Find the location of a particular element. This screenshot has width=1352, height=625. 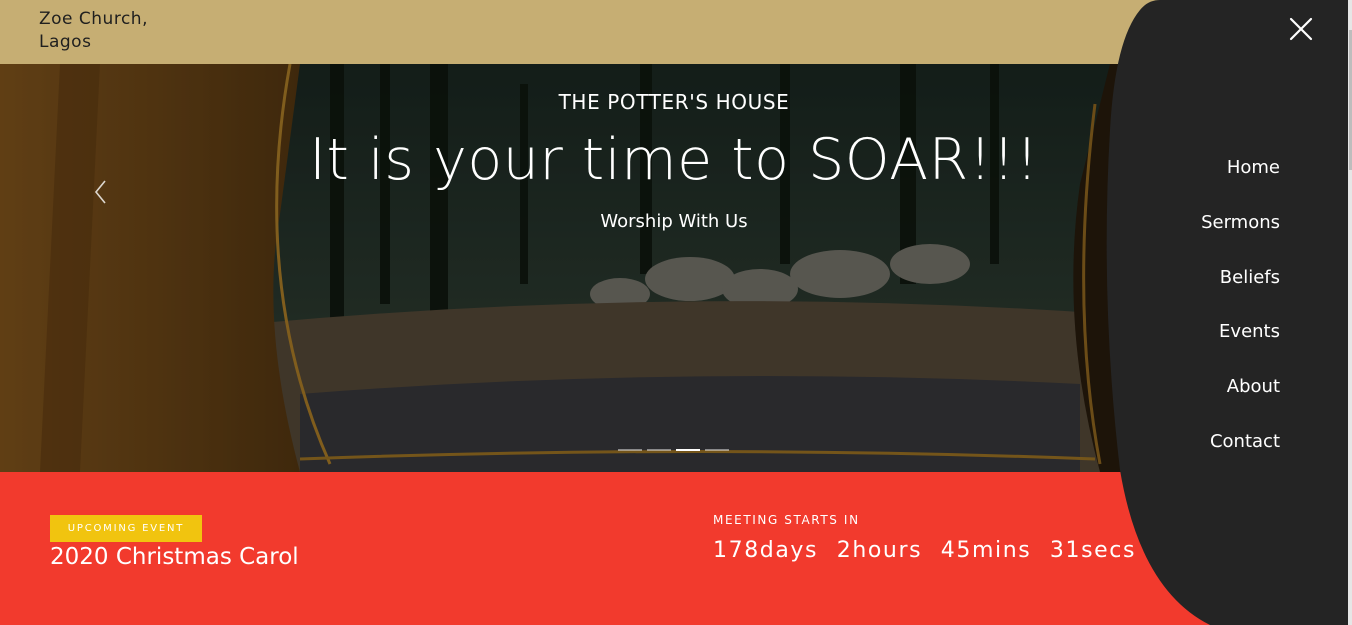

meeting-label: MEETING STARTS IN is located at coordinates (786, 520).